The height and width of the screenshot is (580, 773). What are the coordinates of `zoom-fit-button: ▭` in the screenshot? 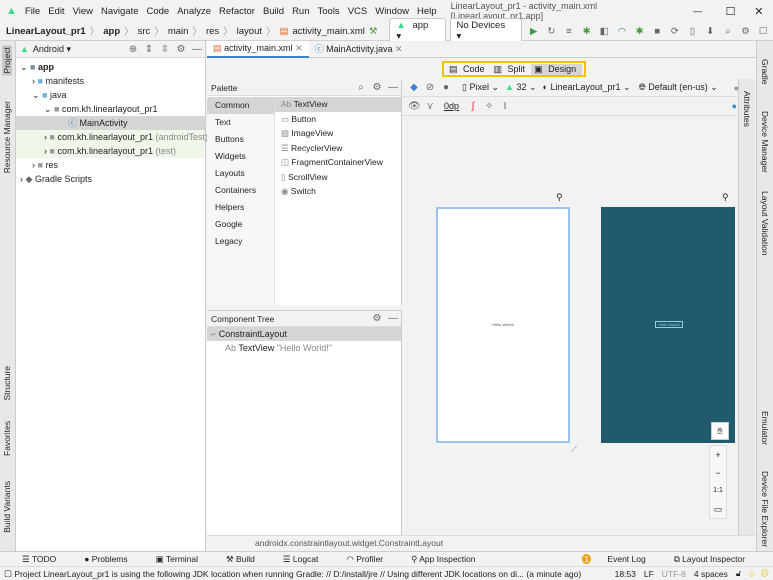 It's located at (718, 509).